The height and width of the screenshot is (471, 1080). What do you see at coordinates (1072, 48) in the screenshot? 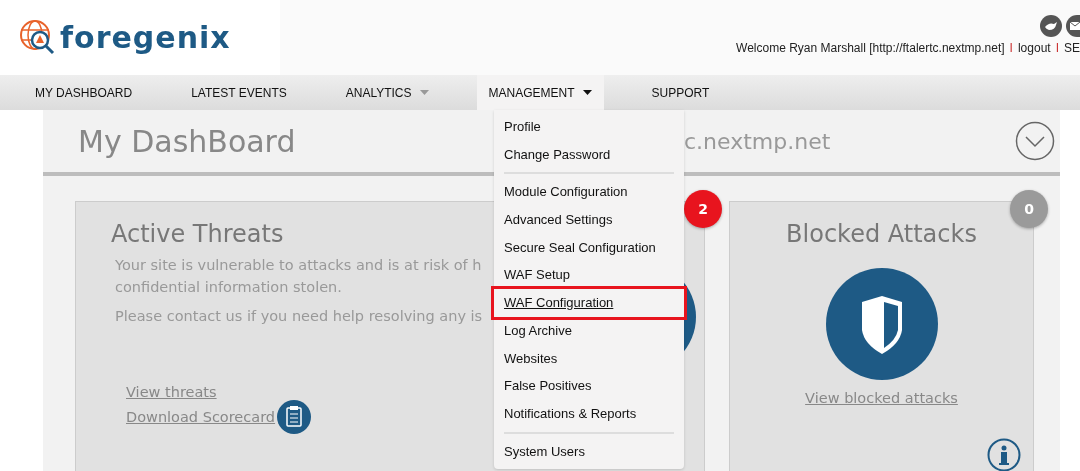
I see `header-link: SE` at bounding box center [1072, 48].